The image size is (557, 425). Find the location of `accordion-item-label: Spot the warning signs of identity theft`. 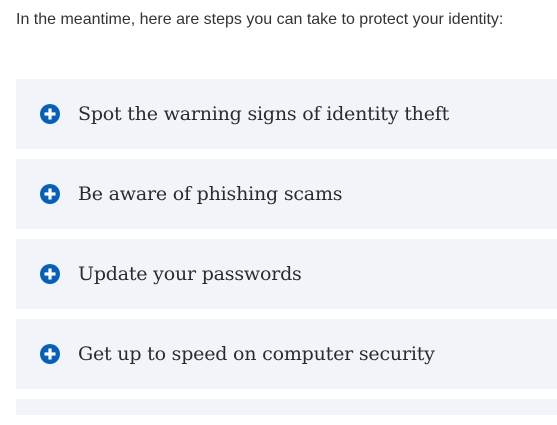

accordion-item-label: Spot the warning signs of identity theft is located at coordinates (264, 114).